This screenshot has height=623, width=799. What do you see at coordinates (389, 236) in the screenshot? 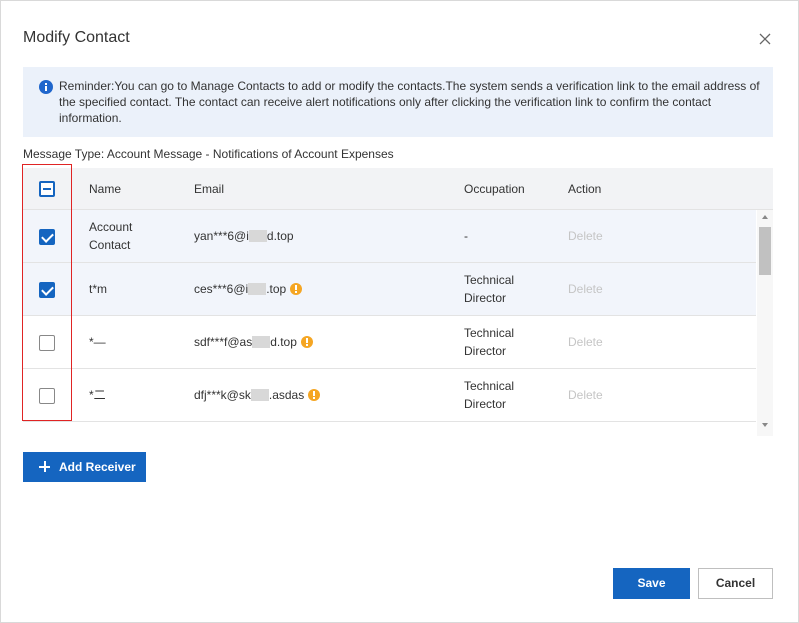
I see `table-row: Account Contact yan***6@i d.top - Delete` at bounding box center [389, 236].